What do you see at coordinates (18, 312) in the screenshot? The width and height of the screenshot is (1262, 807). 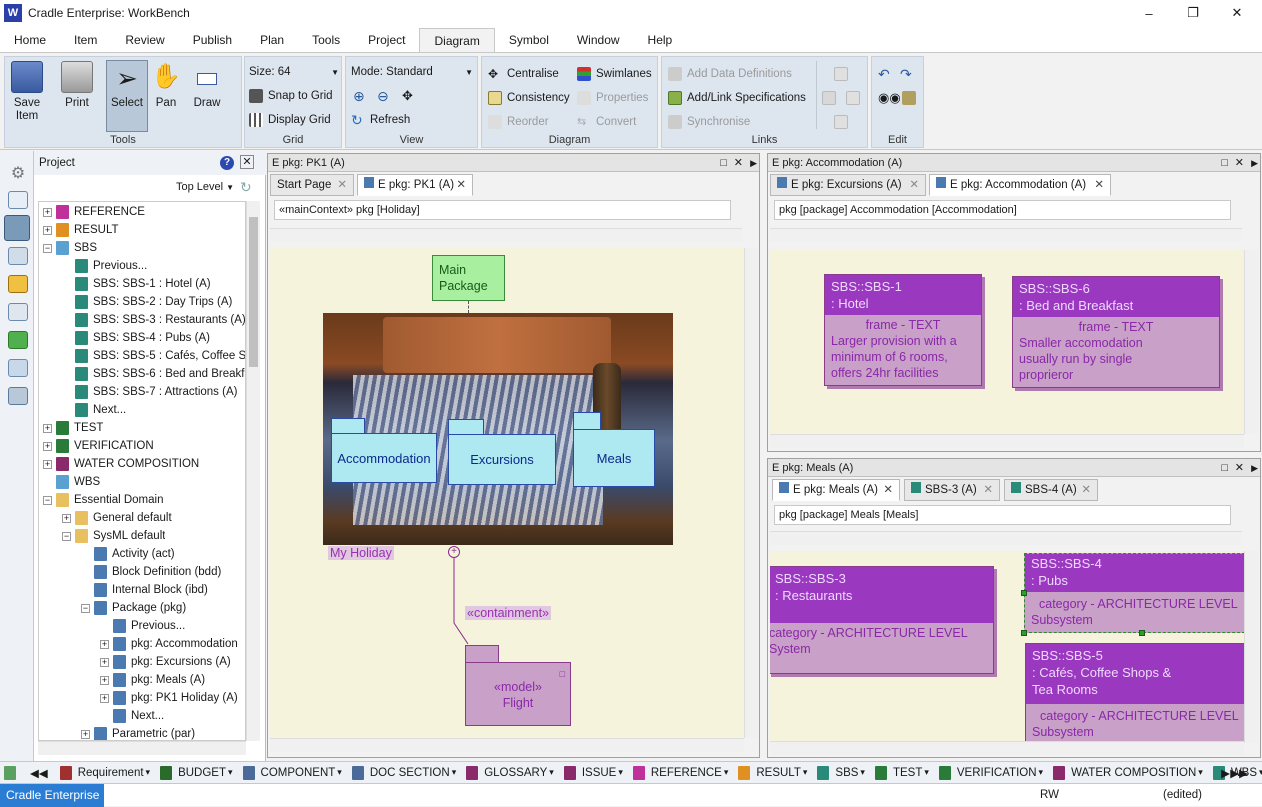 I see `hierarchy-icon` at bounding box center [18, 312].